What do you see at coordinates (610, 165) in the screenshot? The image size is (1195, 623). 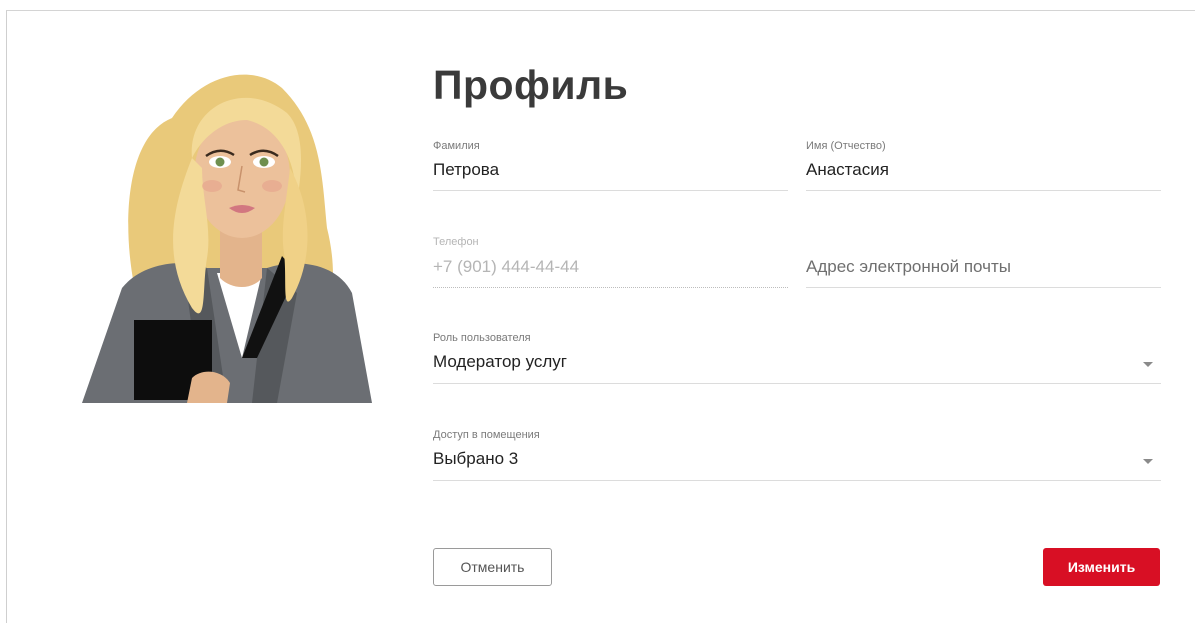 I see `last-name-field: Фамилия Петрова` at bounding box center [610, 165].